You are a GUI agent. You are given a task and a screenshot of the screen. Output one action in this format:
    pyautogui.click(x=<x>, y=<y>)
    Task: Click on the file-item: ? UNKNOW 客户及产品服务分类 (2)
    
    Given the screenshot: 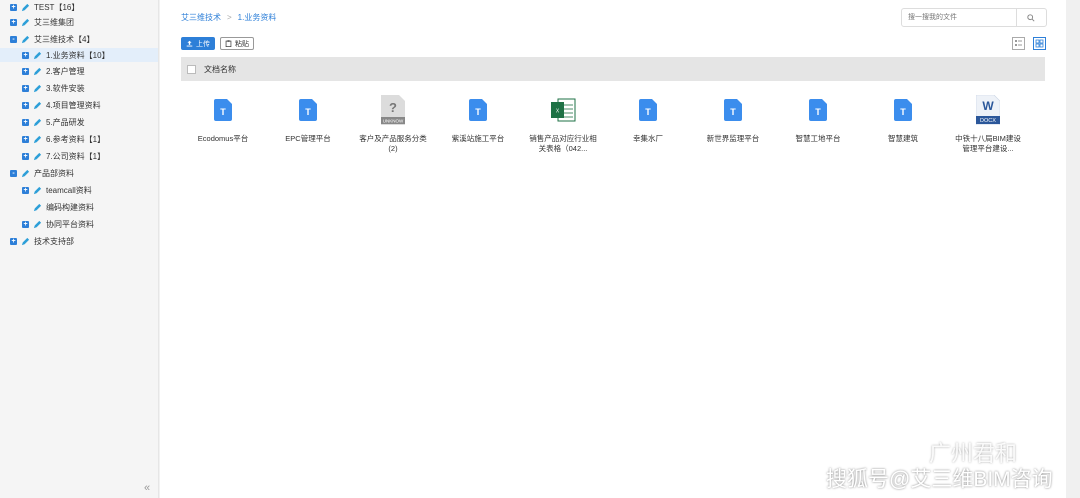 What is the action you would take?
    pyautogui.click(x=393, y=124)
    